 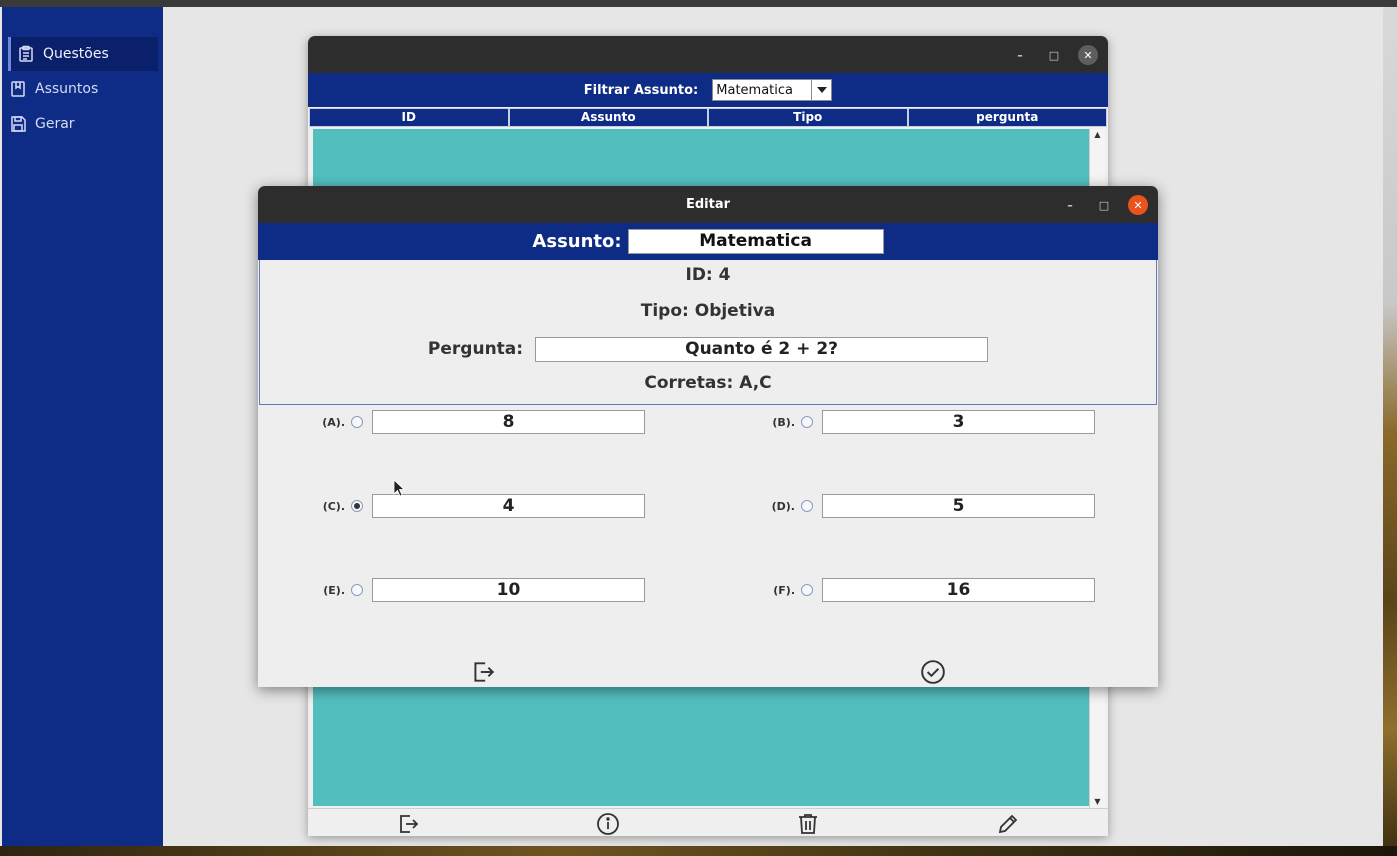 I want to click on option-d-radio, so click(x=807, y=506).